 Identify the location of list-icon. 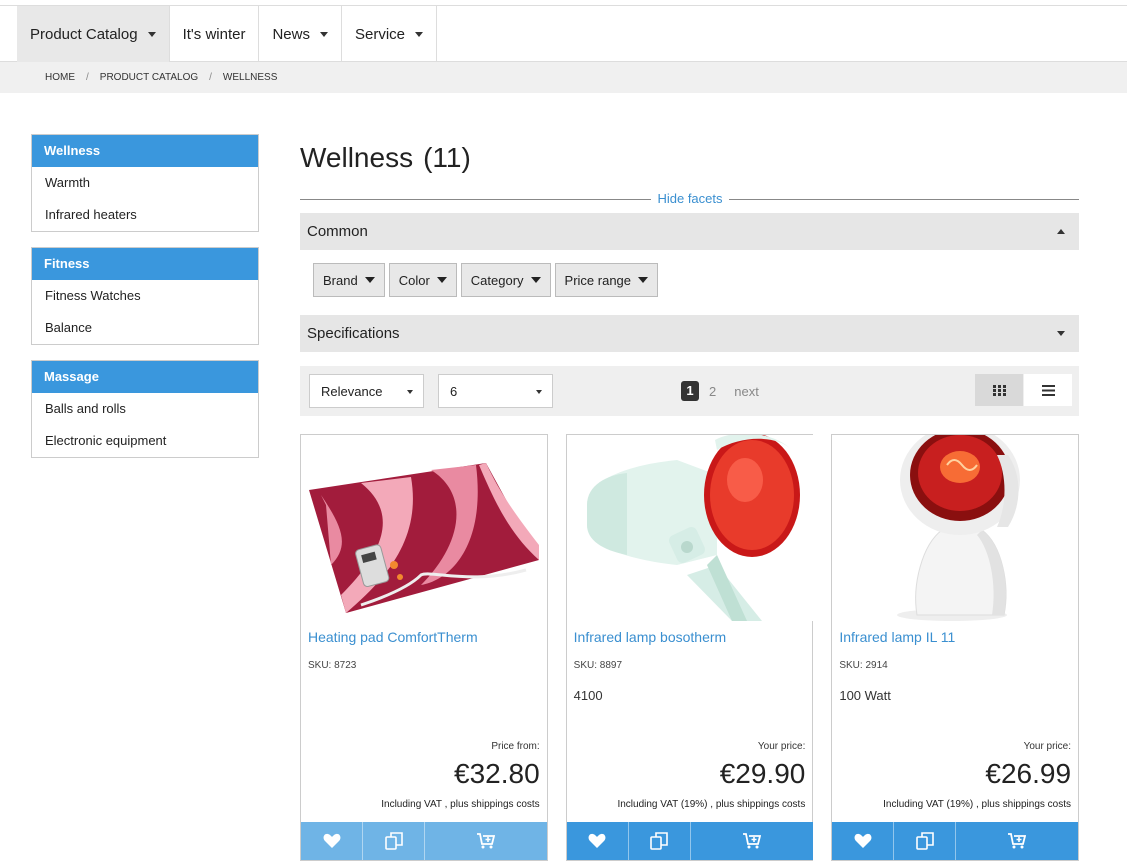
(1048, 390).